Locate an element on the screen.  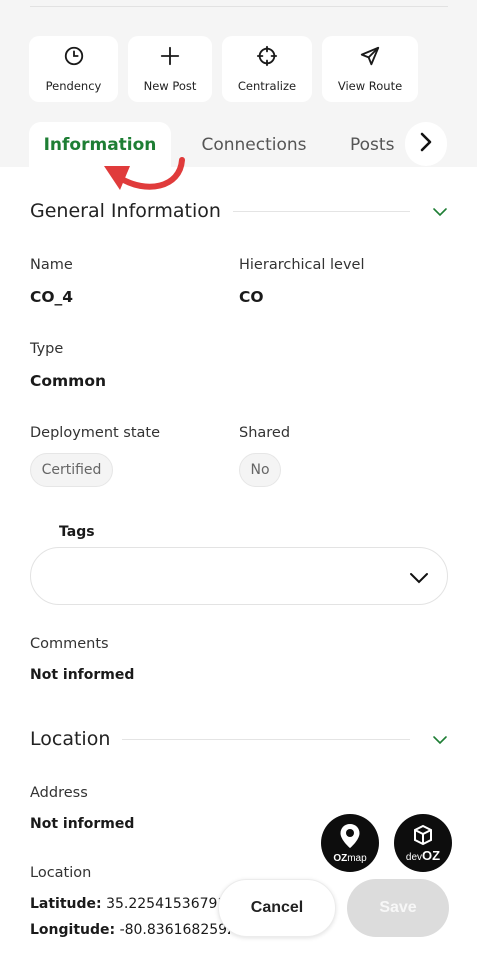
ozmap-logo-text: OZmap is located at coordinates (349, 858).